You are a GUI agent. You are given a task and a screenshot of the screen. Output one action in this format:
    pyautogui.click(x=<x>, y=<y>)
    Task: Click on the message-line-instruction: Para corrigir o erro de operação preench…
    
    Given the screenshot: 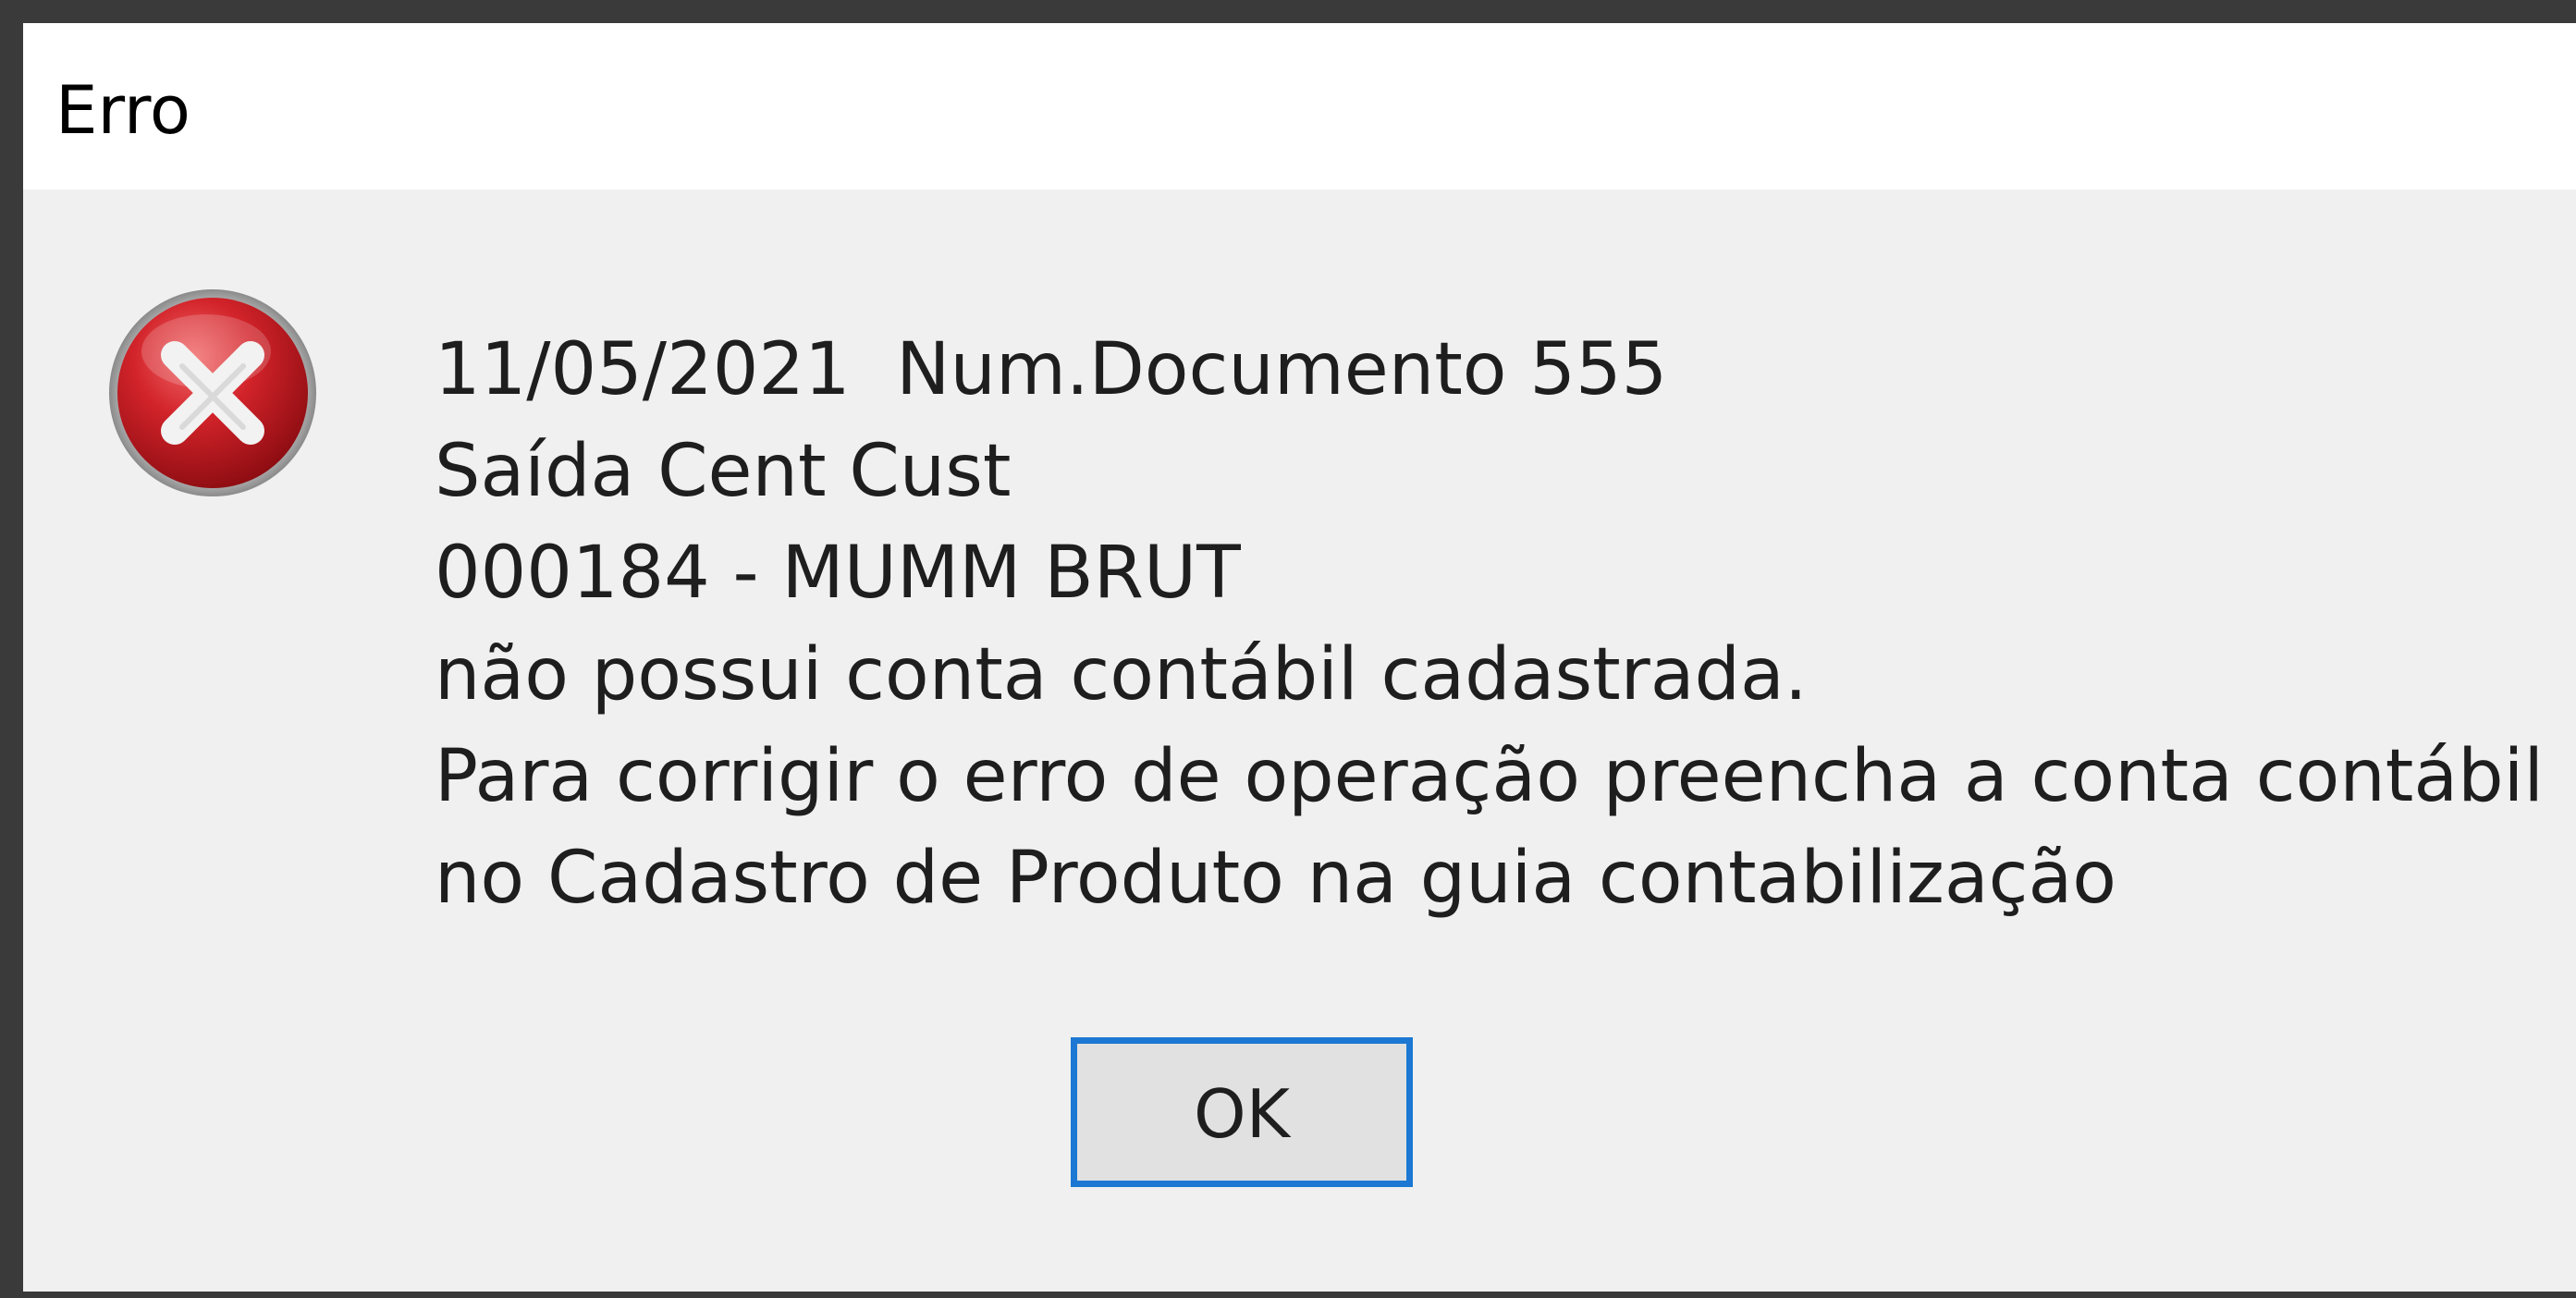 What is the action you would take?
    pyautogui.click(x=1490, y=776)
    